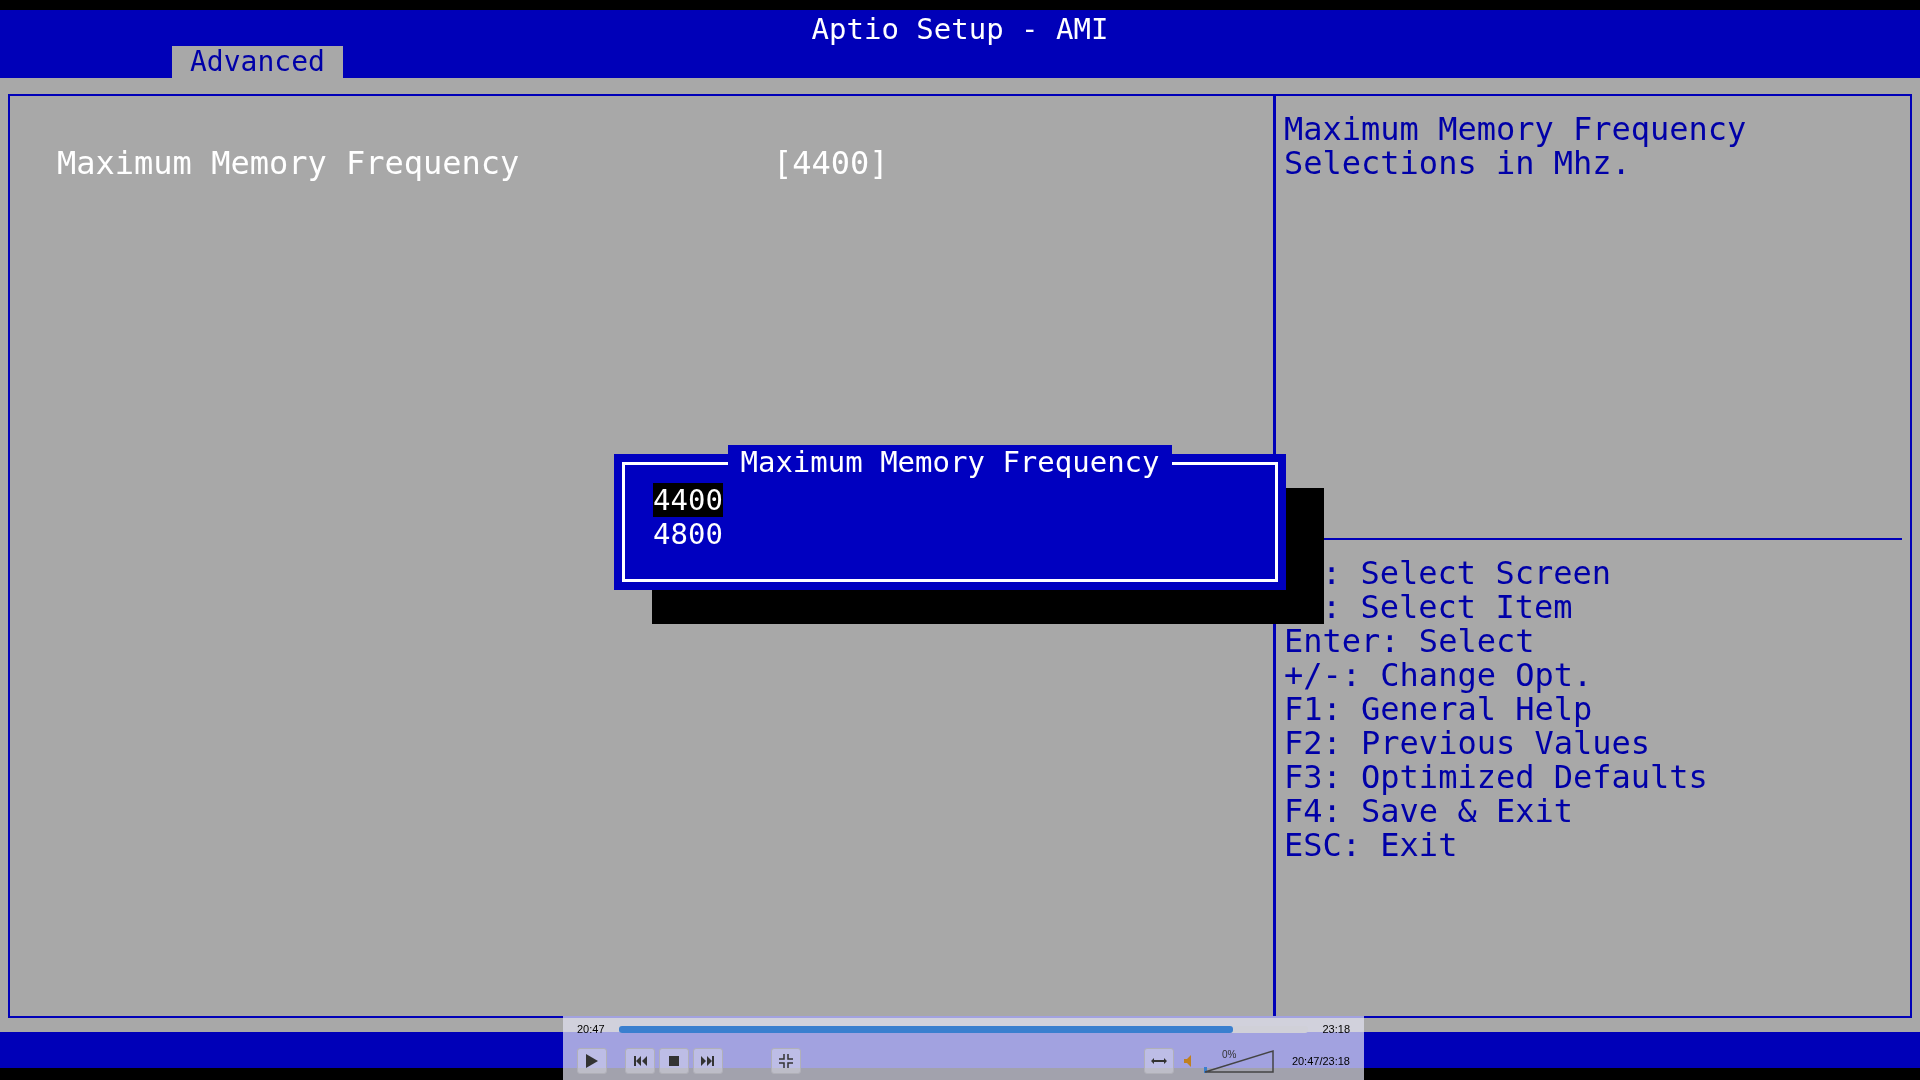  I want to click on skip-back-icon, so click(640, 1061).